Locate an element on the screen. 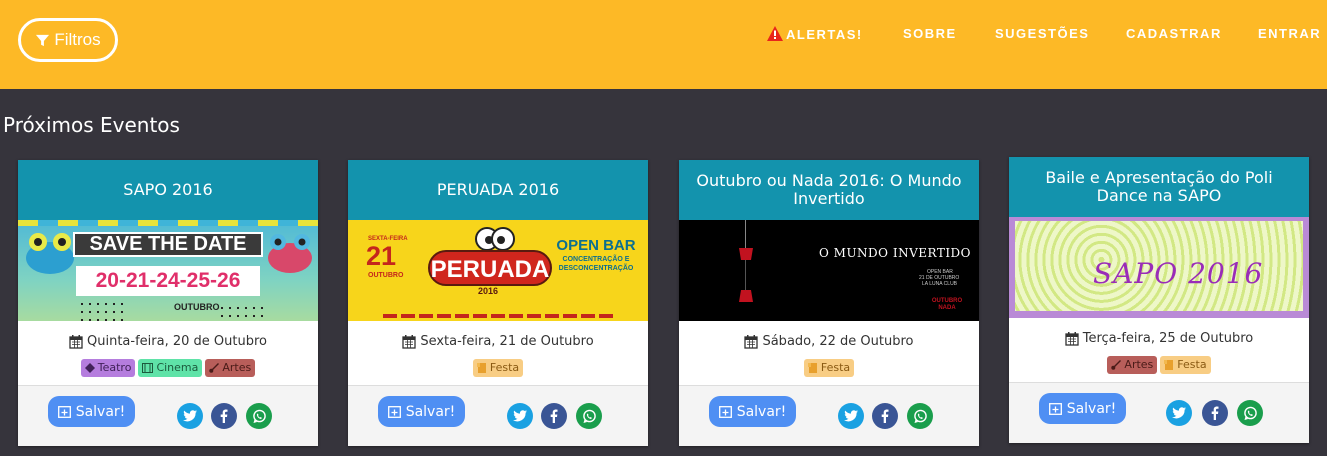 The width and height of the screenshot is (1327, 456). event-date-text: Quinta-feira, 20 de Outubro is located at coordinates (177, 341).